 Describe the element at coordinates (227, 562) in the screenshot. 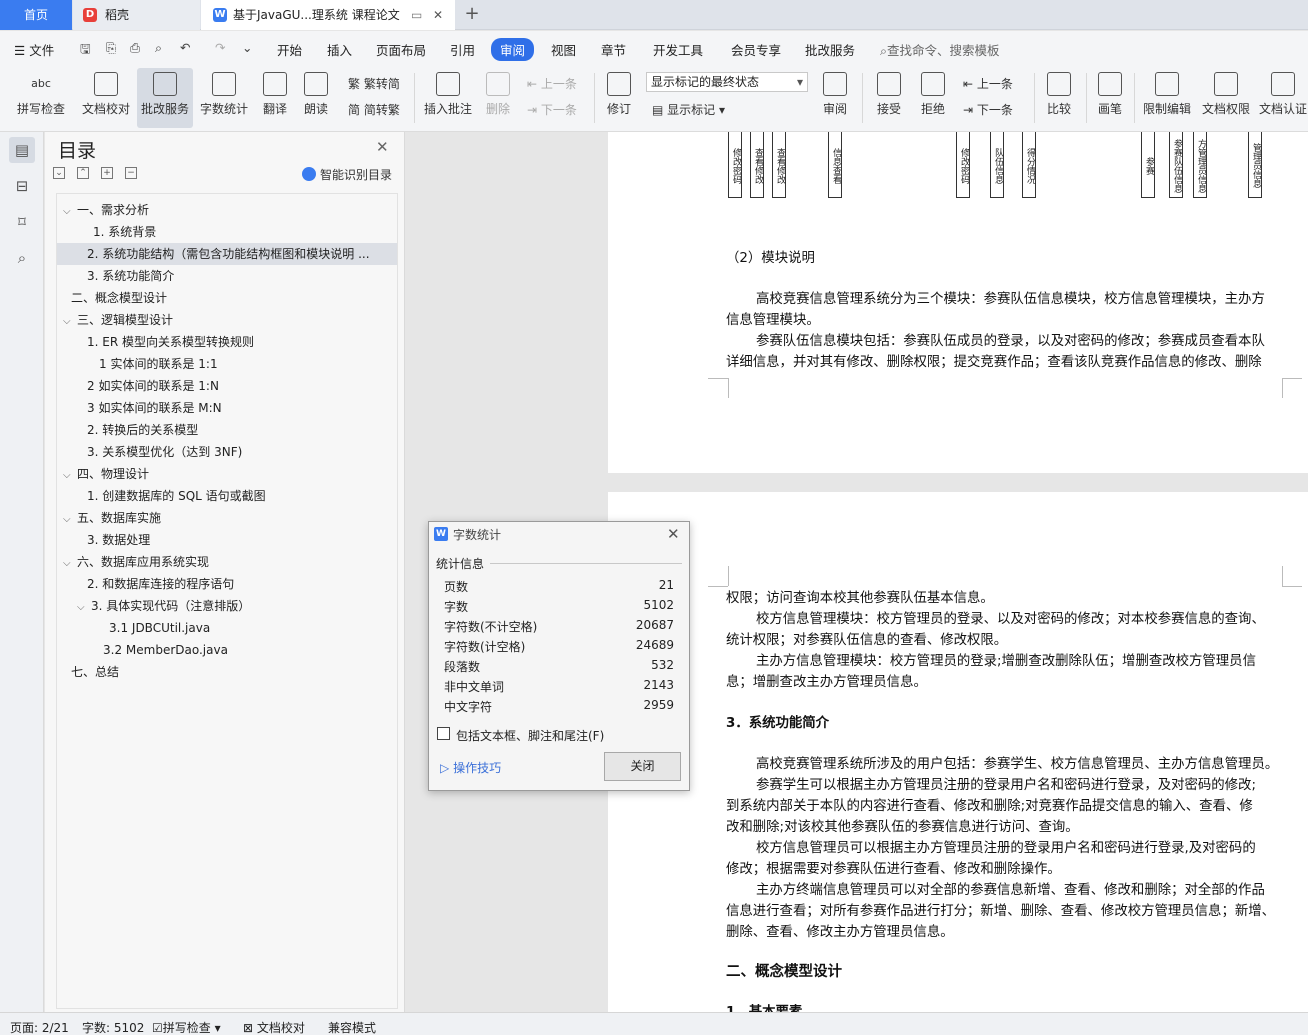

I see `toc-item: ⌵ 六、数据库应用系统实现` at that location.